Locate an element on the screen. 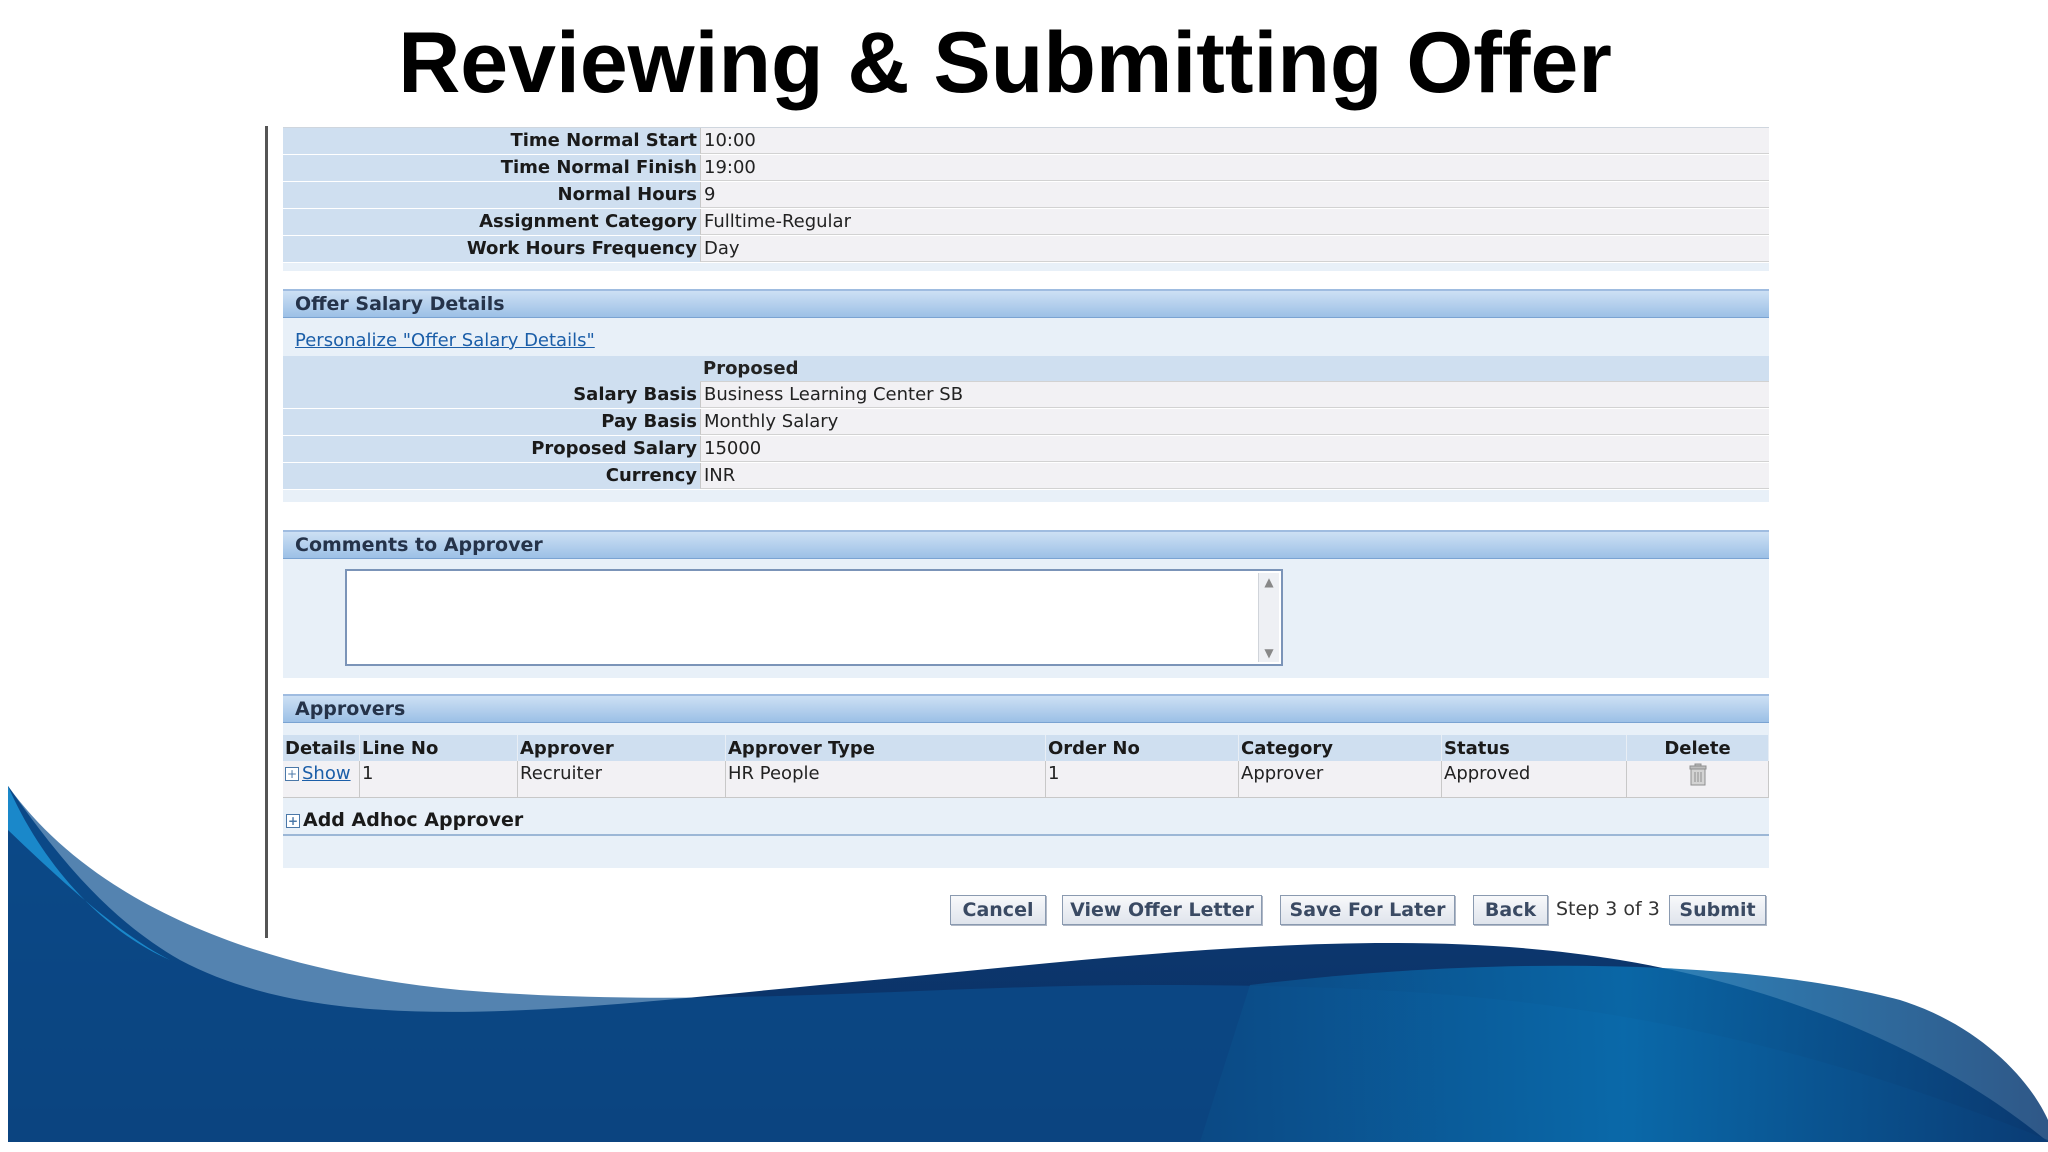 This screenshot has height=1152, width=2048. scroll-up-icon: ▲ is located at coordinates (1269, 582).